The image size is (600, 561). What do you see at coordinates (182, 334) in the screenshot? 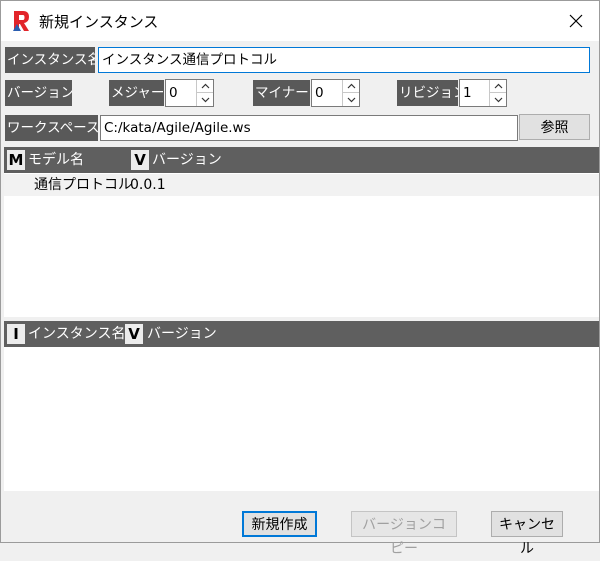
I see `instance-version-column-header: バージョン` at bounding box center [182, 334].